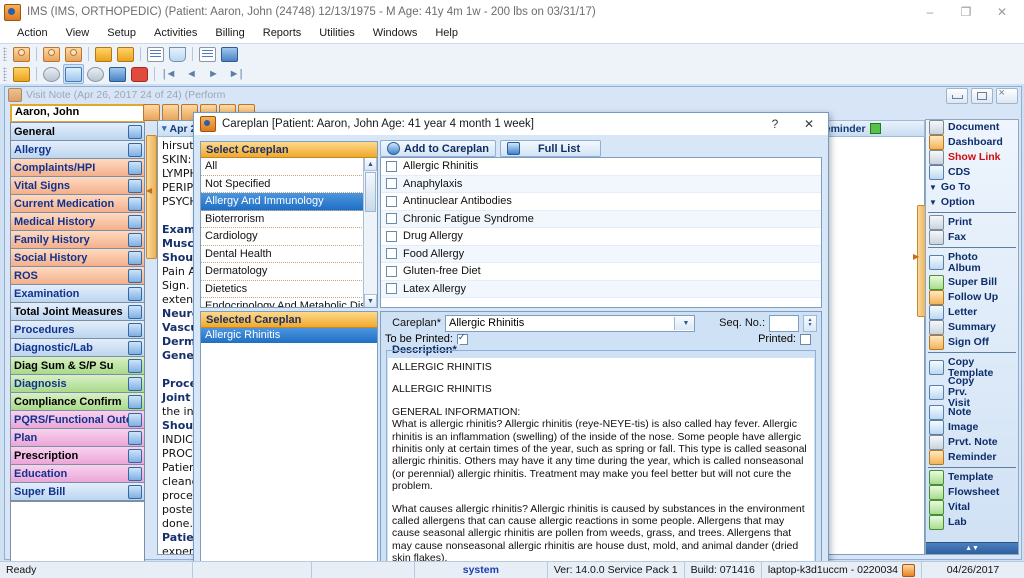  What do you see at coordinates (77, 437) in the screenshot?
I see `section-item-plan: Plan` at bounding box center [77, 437].